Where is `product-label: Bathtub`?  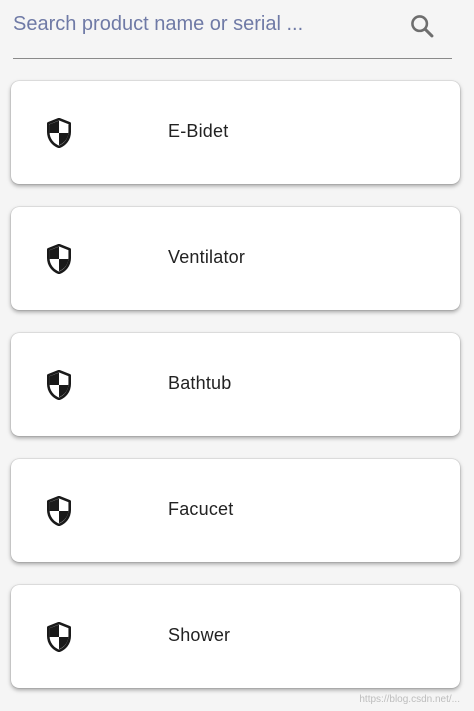 product-label: Bathtub is located at coordinates (200, 383).